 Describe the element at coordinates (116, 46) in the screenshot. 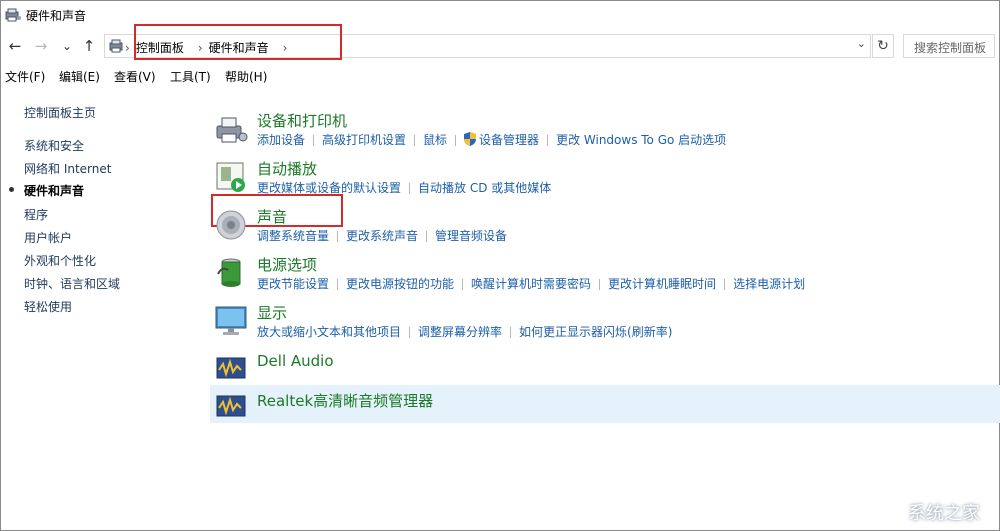

I see `control-panel-icon` at that location.